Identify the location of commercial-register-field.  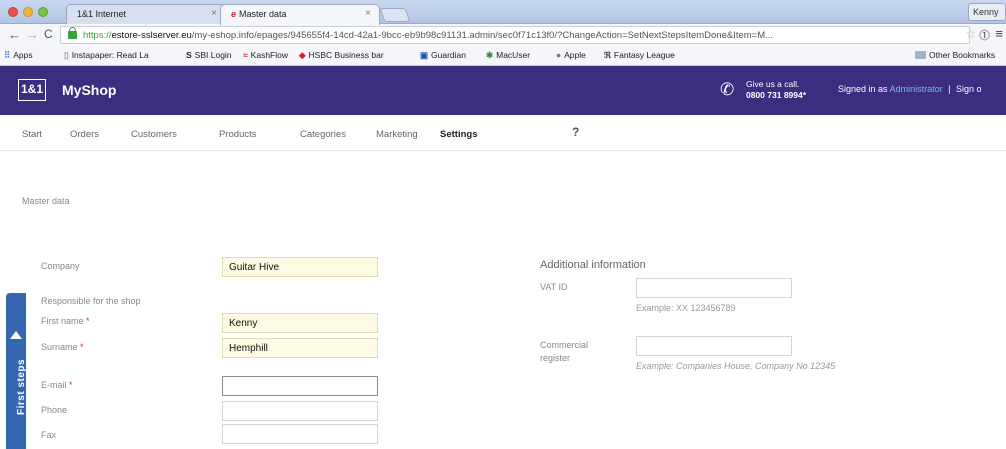
(714, 346).